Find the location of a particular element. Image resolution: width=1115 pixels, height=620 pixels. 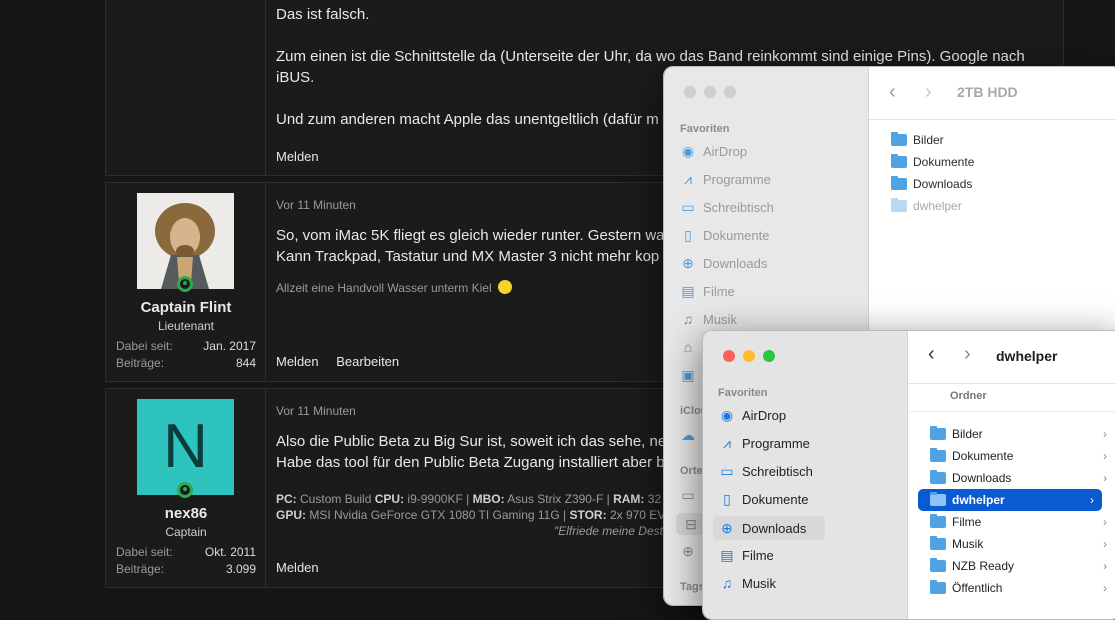

document-icon: ▯ is located at coordinates (727, 499).